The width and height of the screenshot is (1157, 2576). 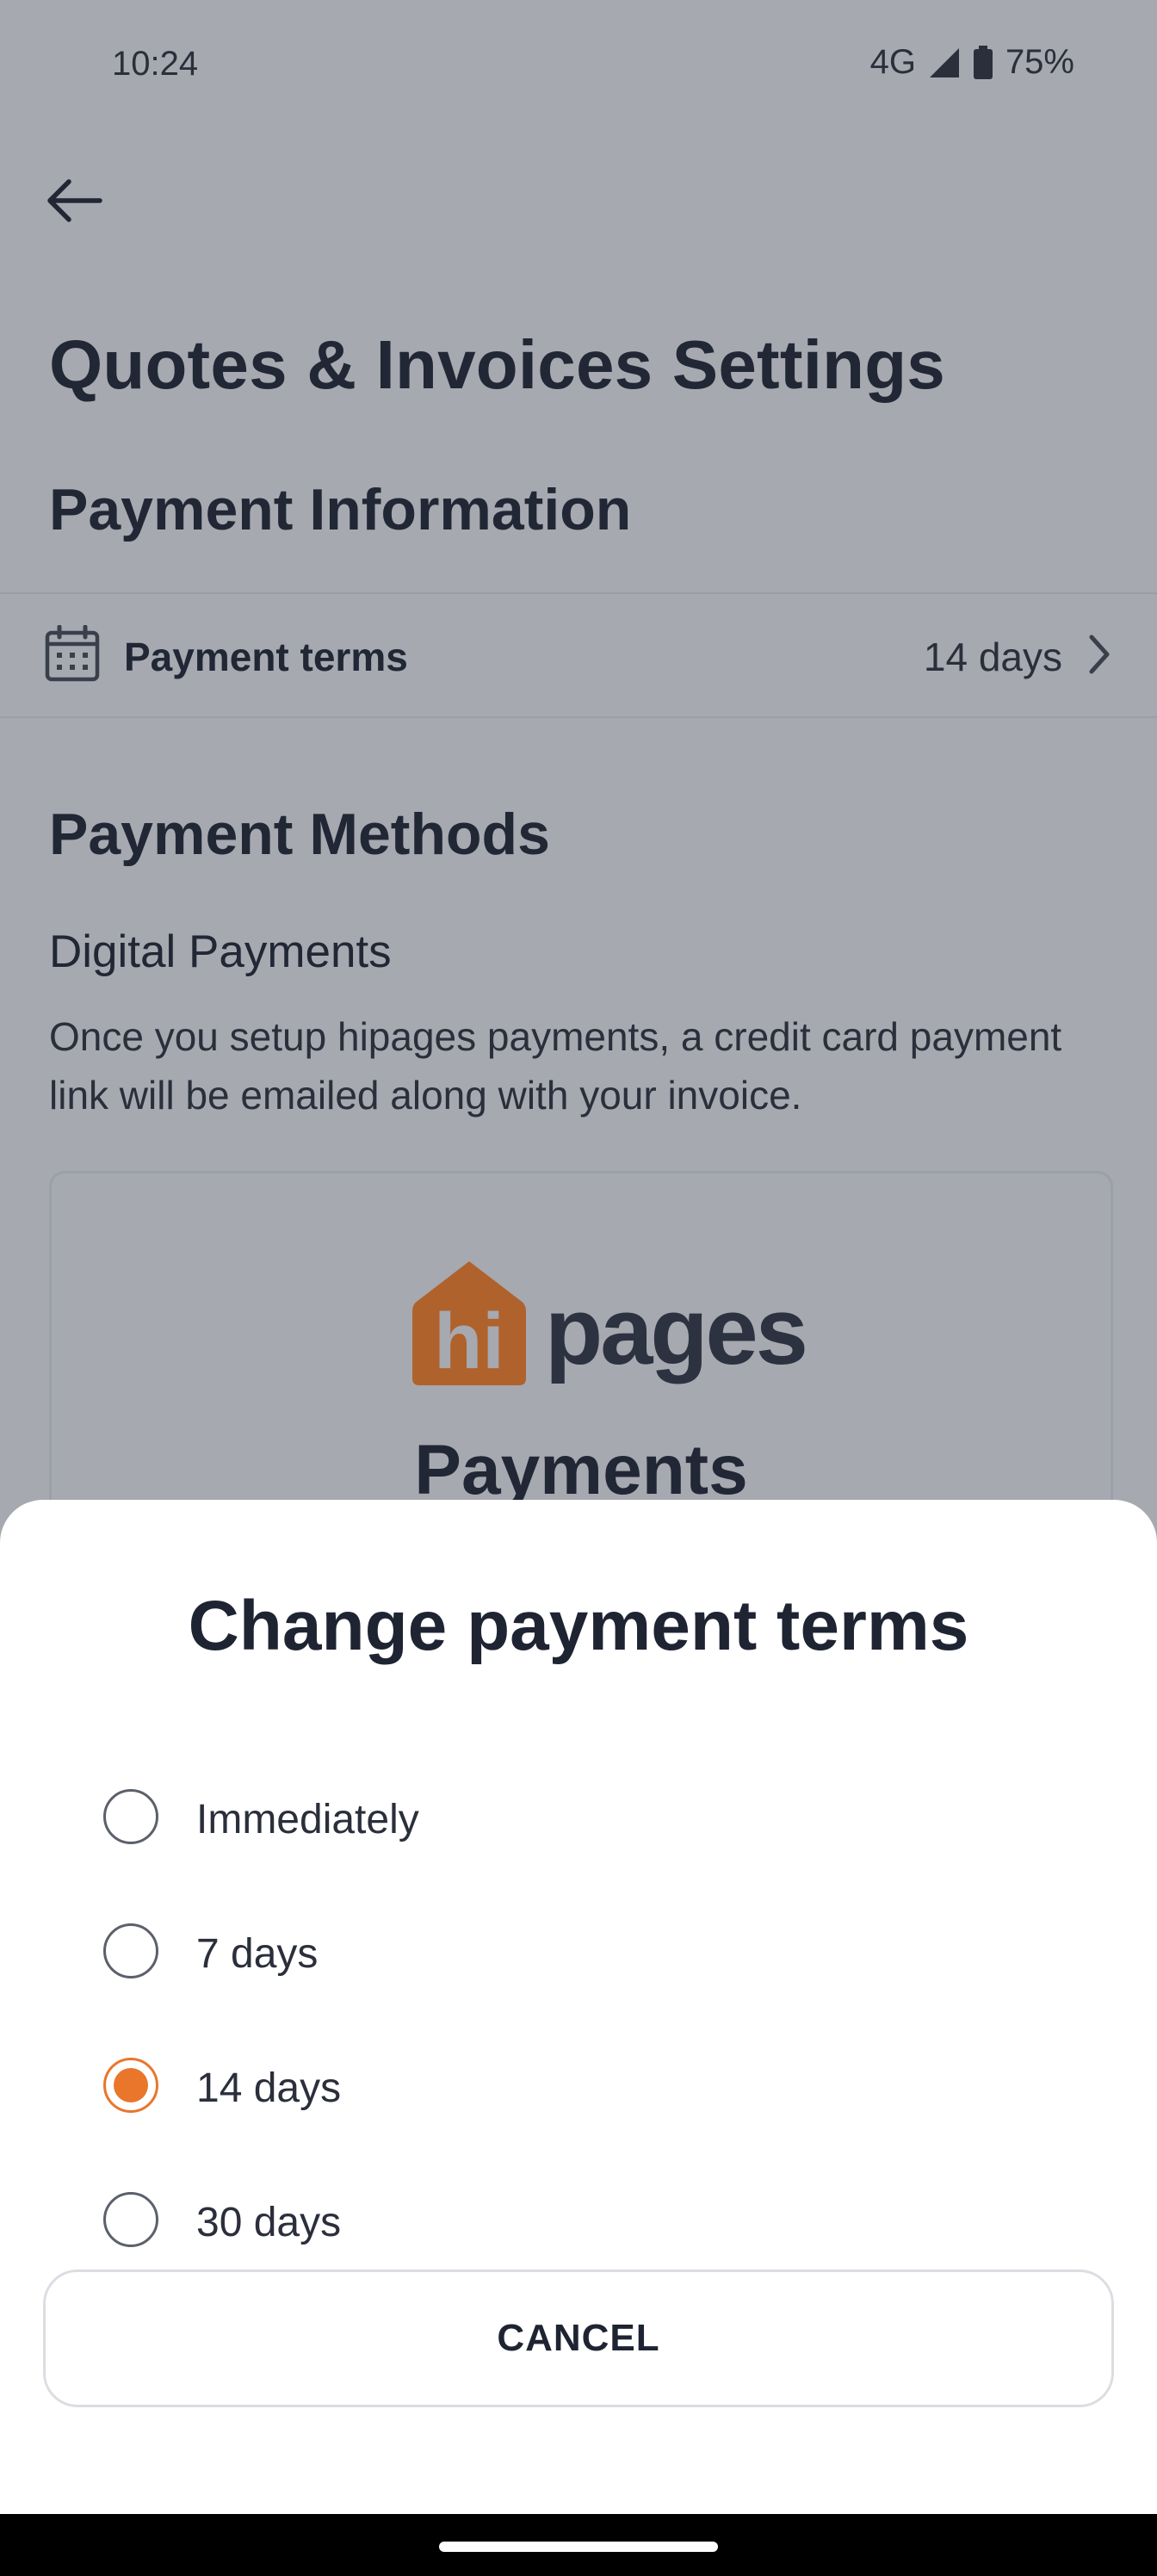 What do you see at coordinates (130, 2085) in the screenshot?
I see `radio-button-selected` at bounding box center [130, 2085].